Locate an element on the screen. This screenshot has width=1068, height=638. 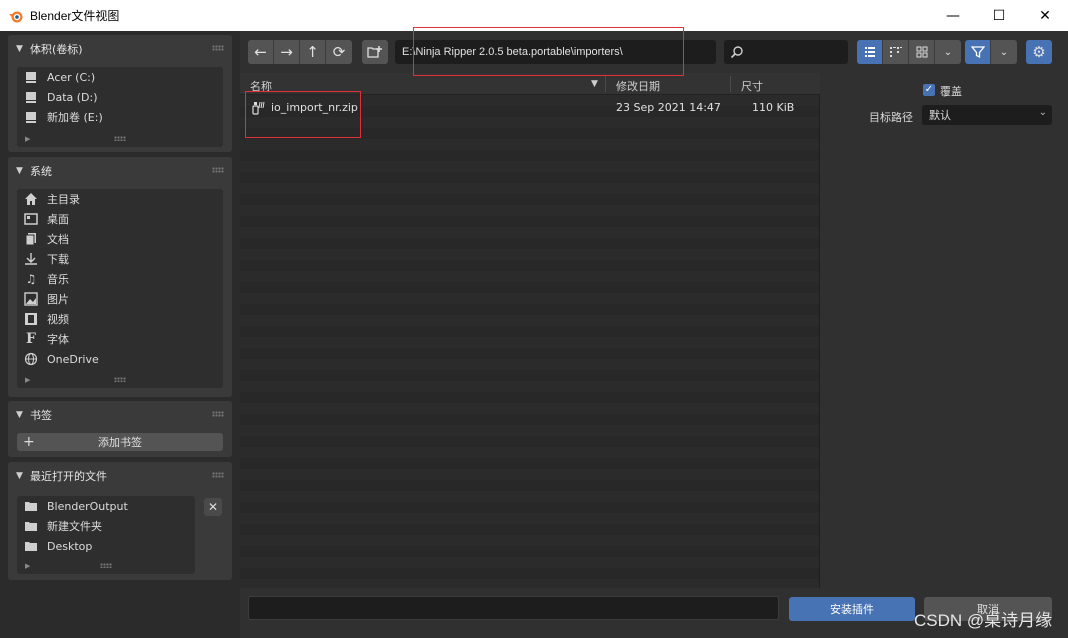
system-panel-header: ▼ 系统 is located at coordinates (120, 171).